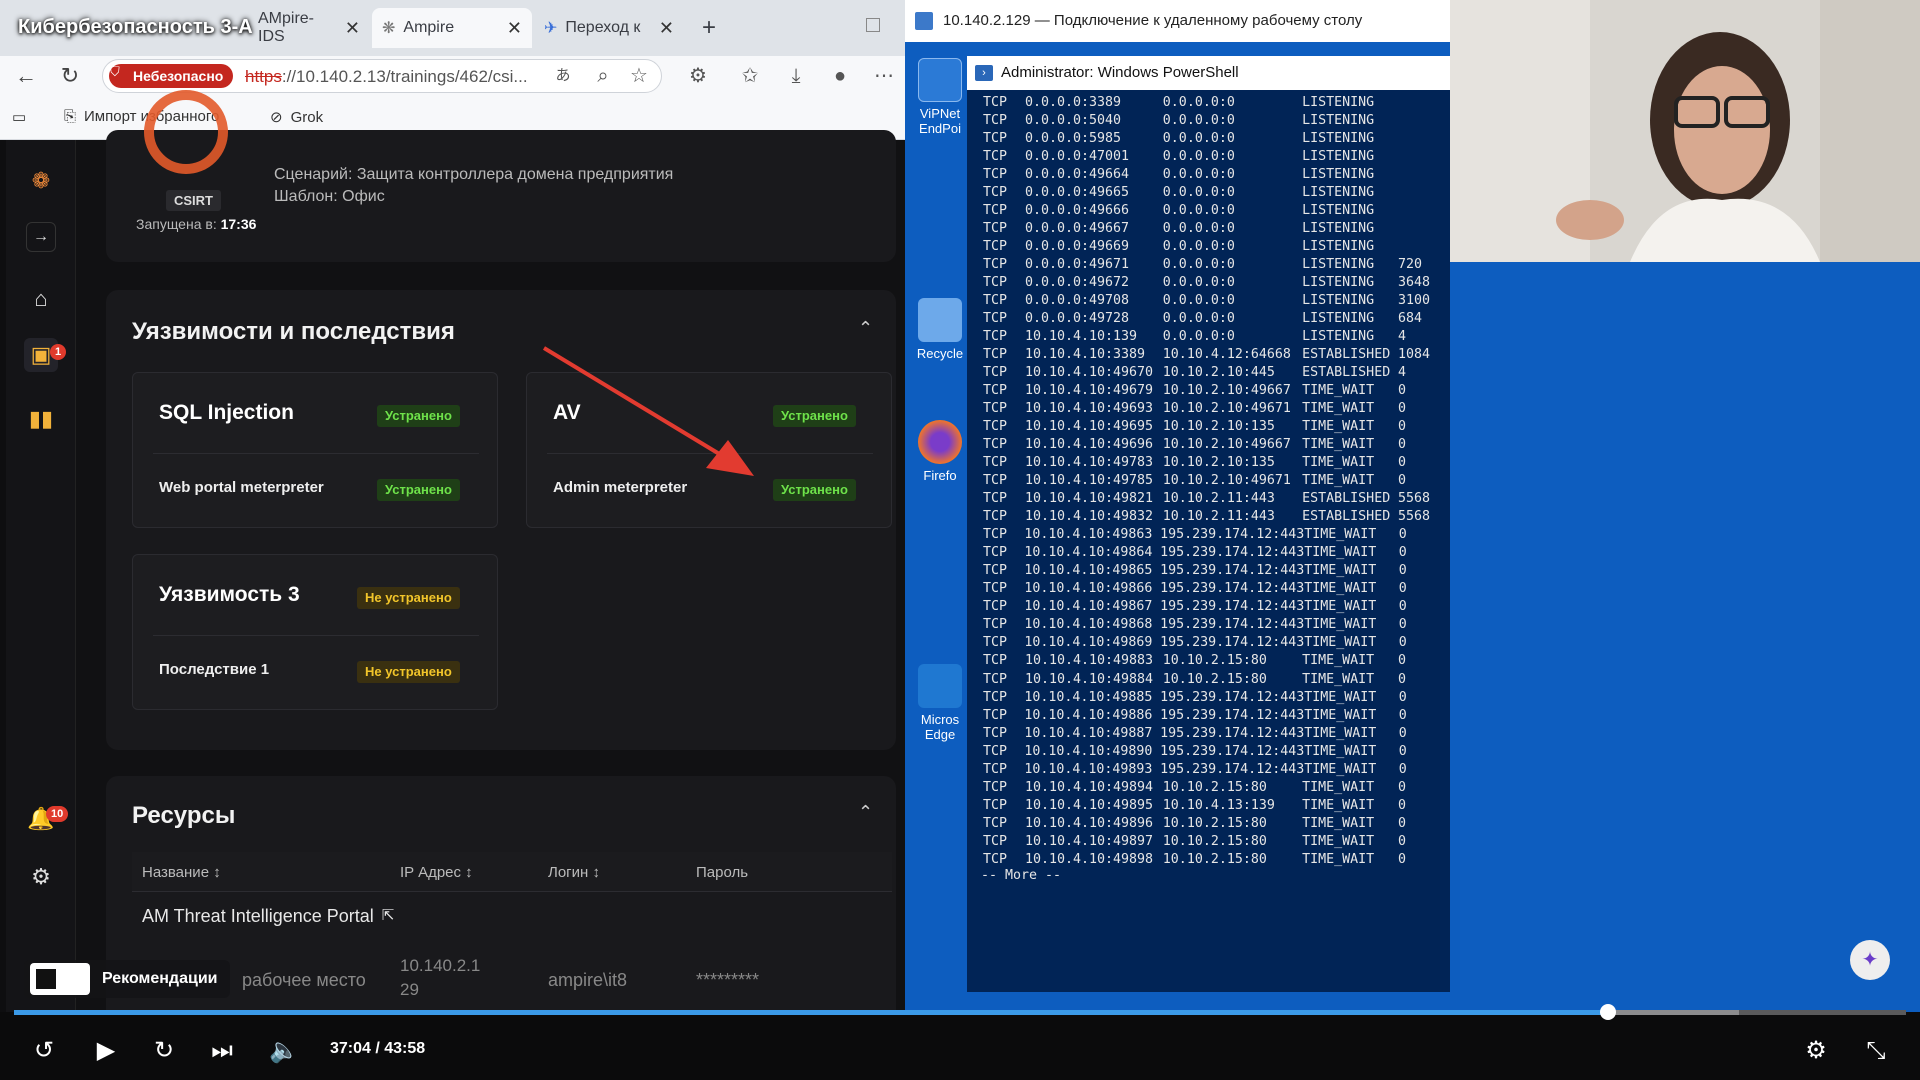 Image resolution: width=1920 pixels, height=1080 pixels. I want to click on tab-label: Переход к, so click(603, 27).